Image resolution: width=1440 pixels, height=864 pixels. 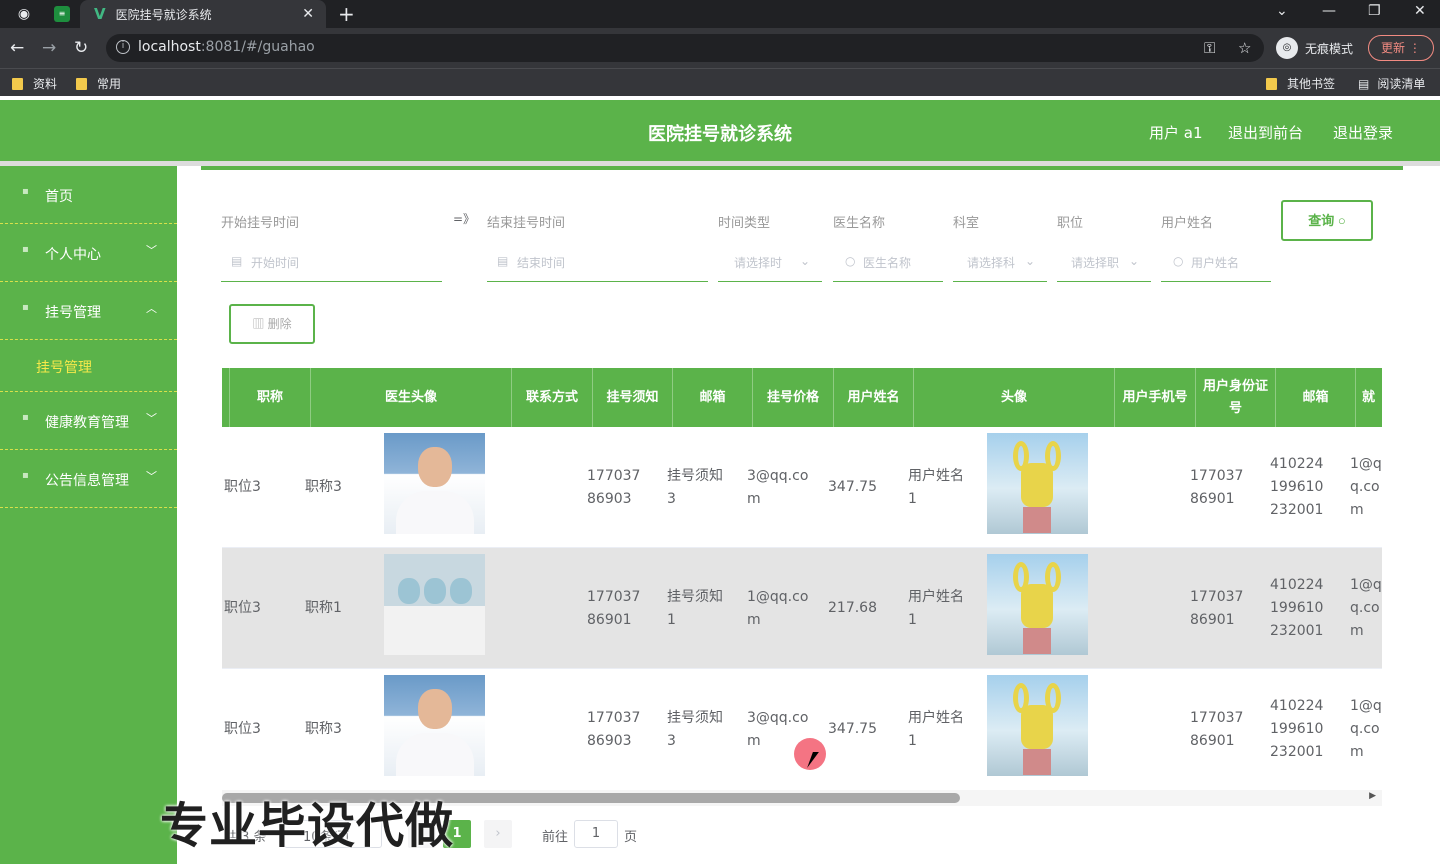 I want to click on chevron-down-icon: ﹀, so click(x=151, y=418).